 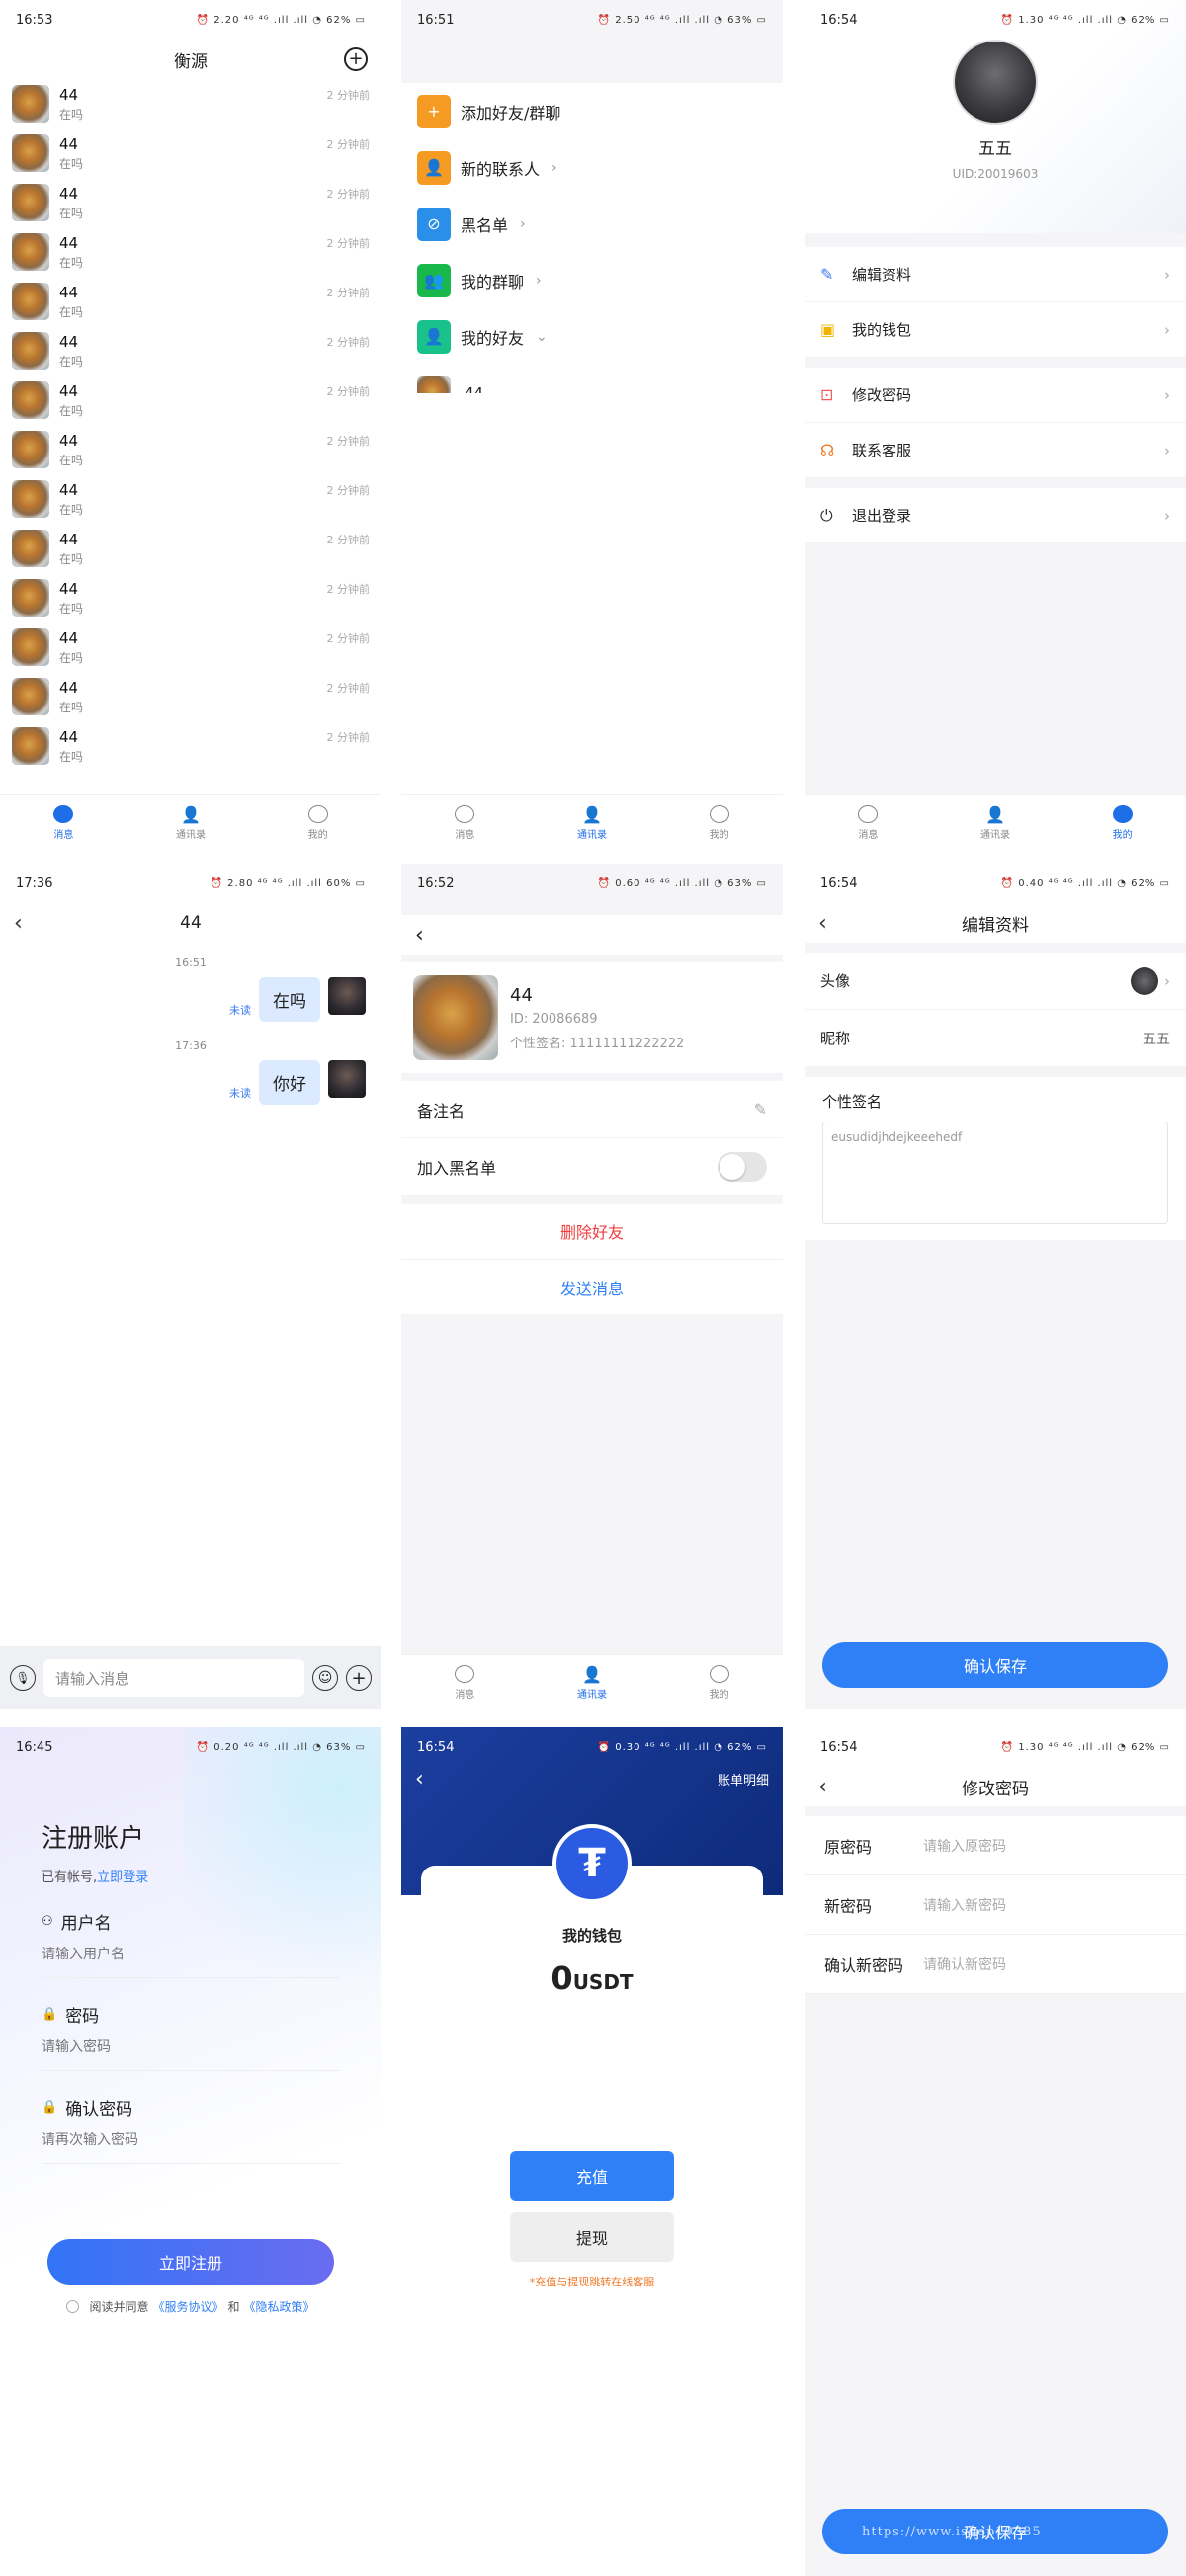 I want to click on privacy-policy-link: 《隐私政策》, so click(x=279, y=2306).